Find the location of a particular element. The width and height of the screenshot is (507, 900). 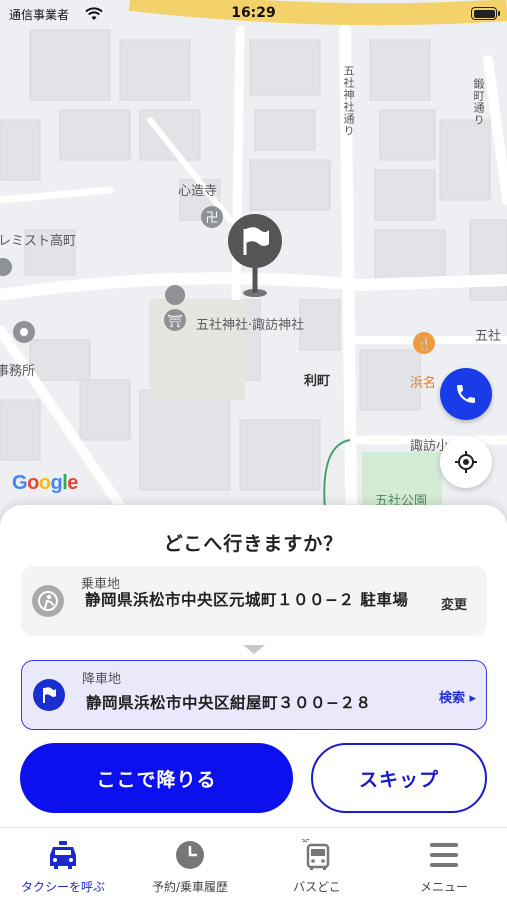

pickup-change-button: 変更 is located at coordinates (454, 603).